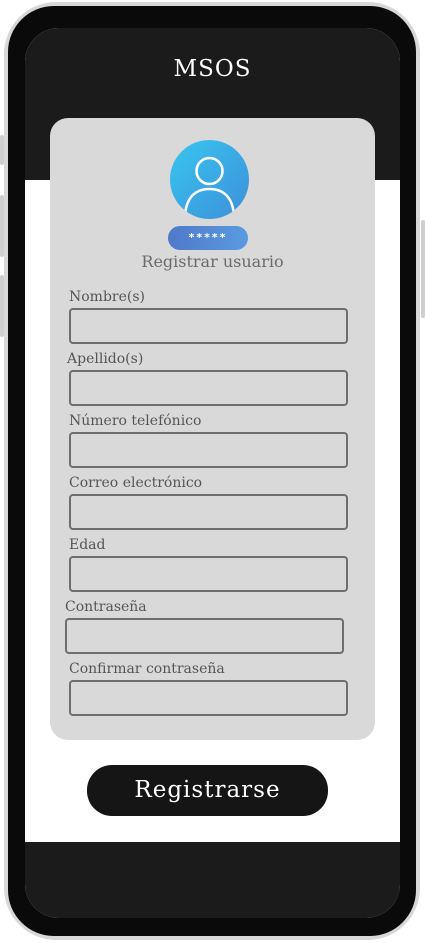 The image size is (425, 943). Describe the element at coordinates (208, 574) in the screenshot. I see `edad-input` at that location.